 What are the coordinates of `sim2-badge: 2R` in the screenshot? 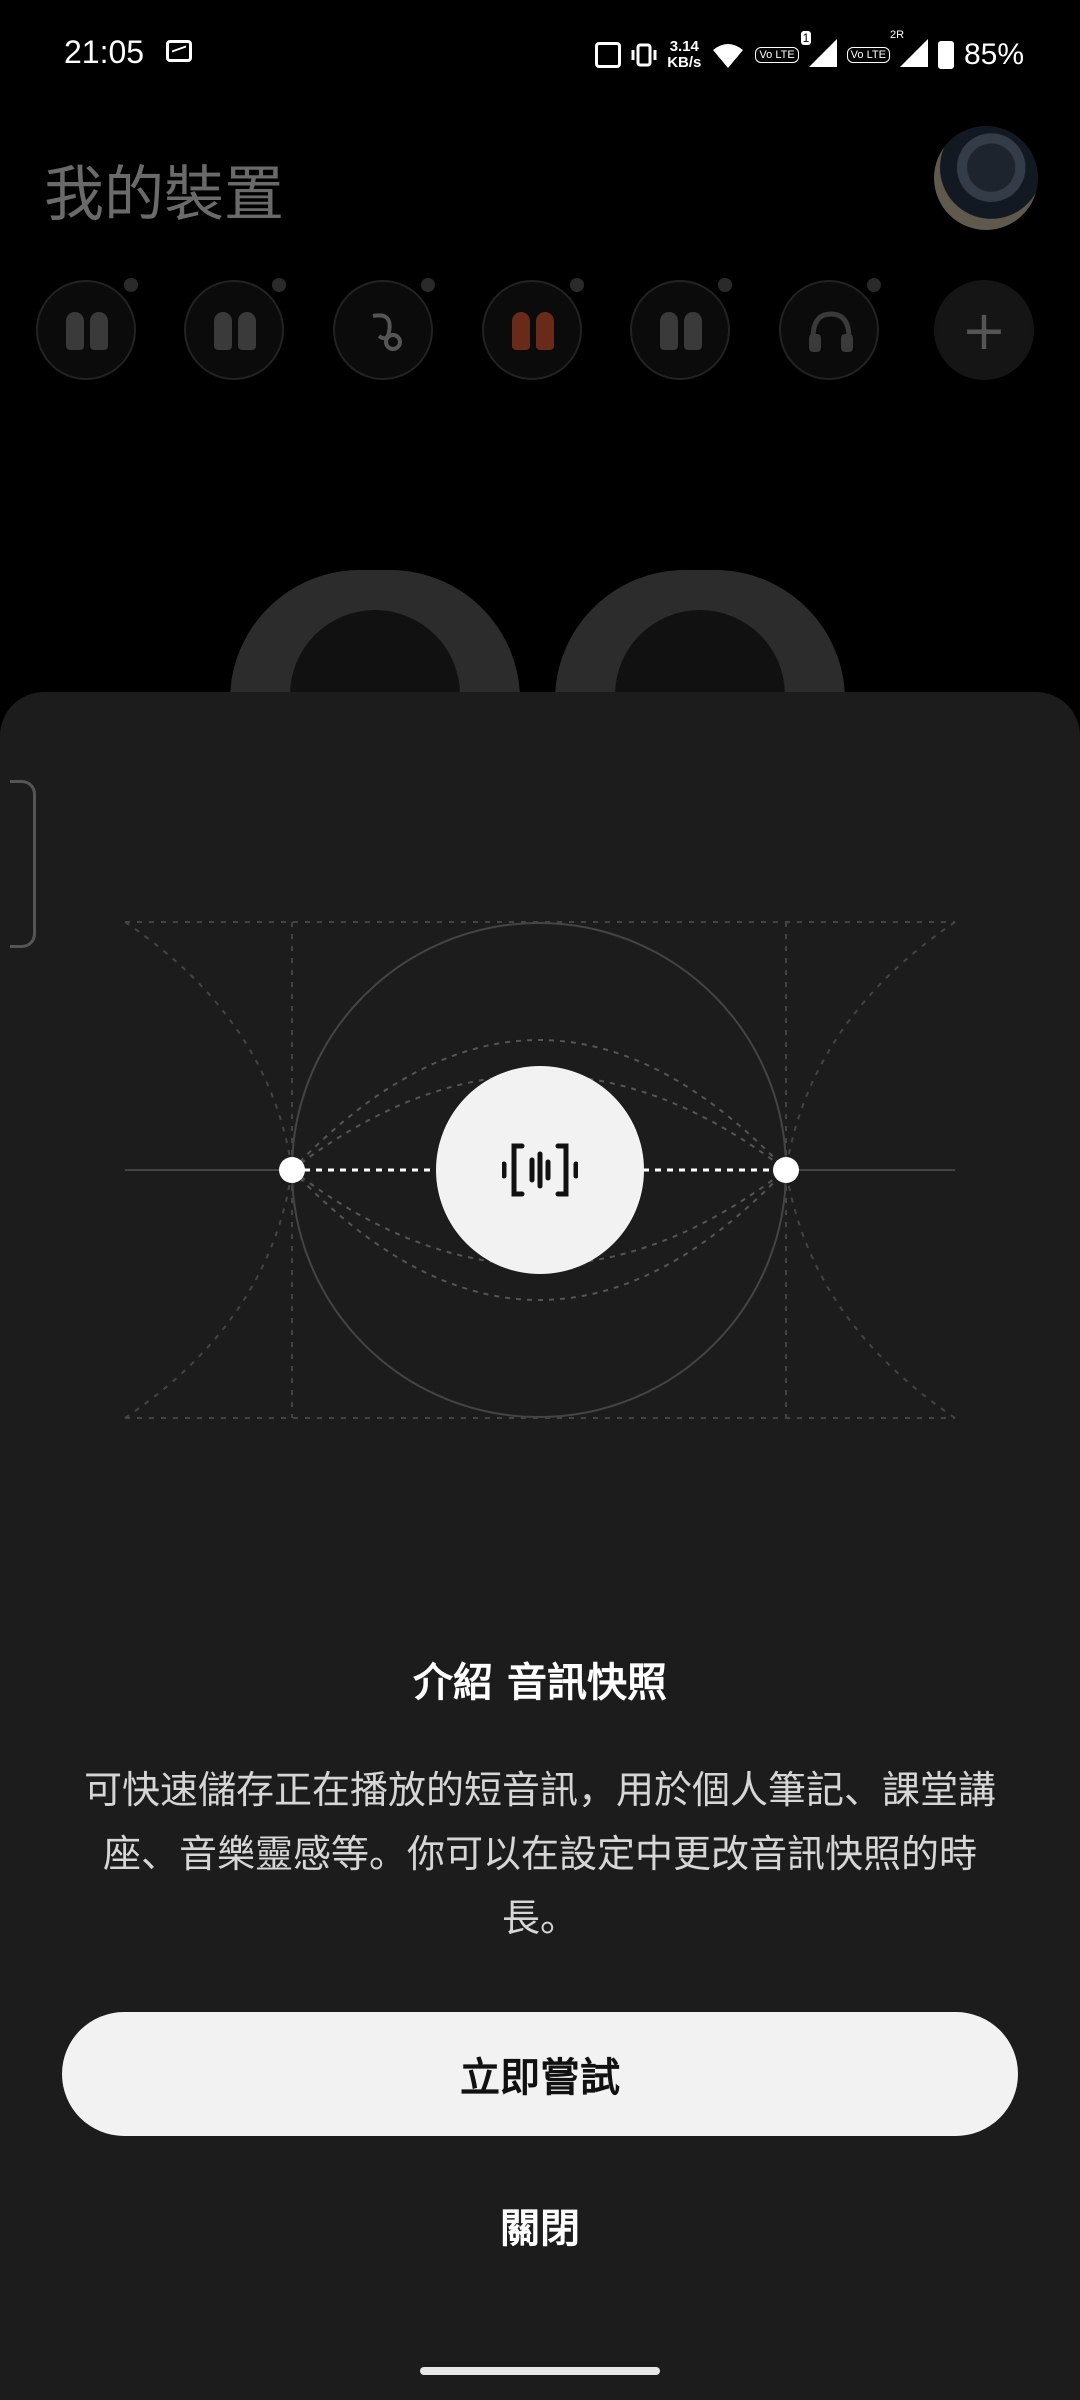 It's located at (897, 35).